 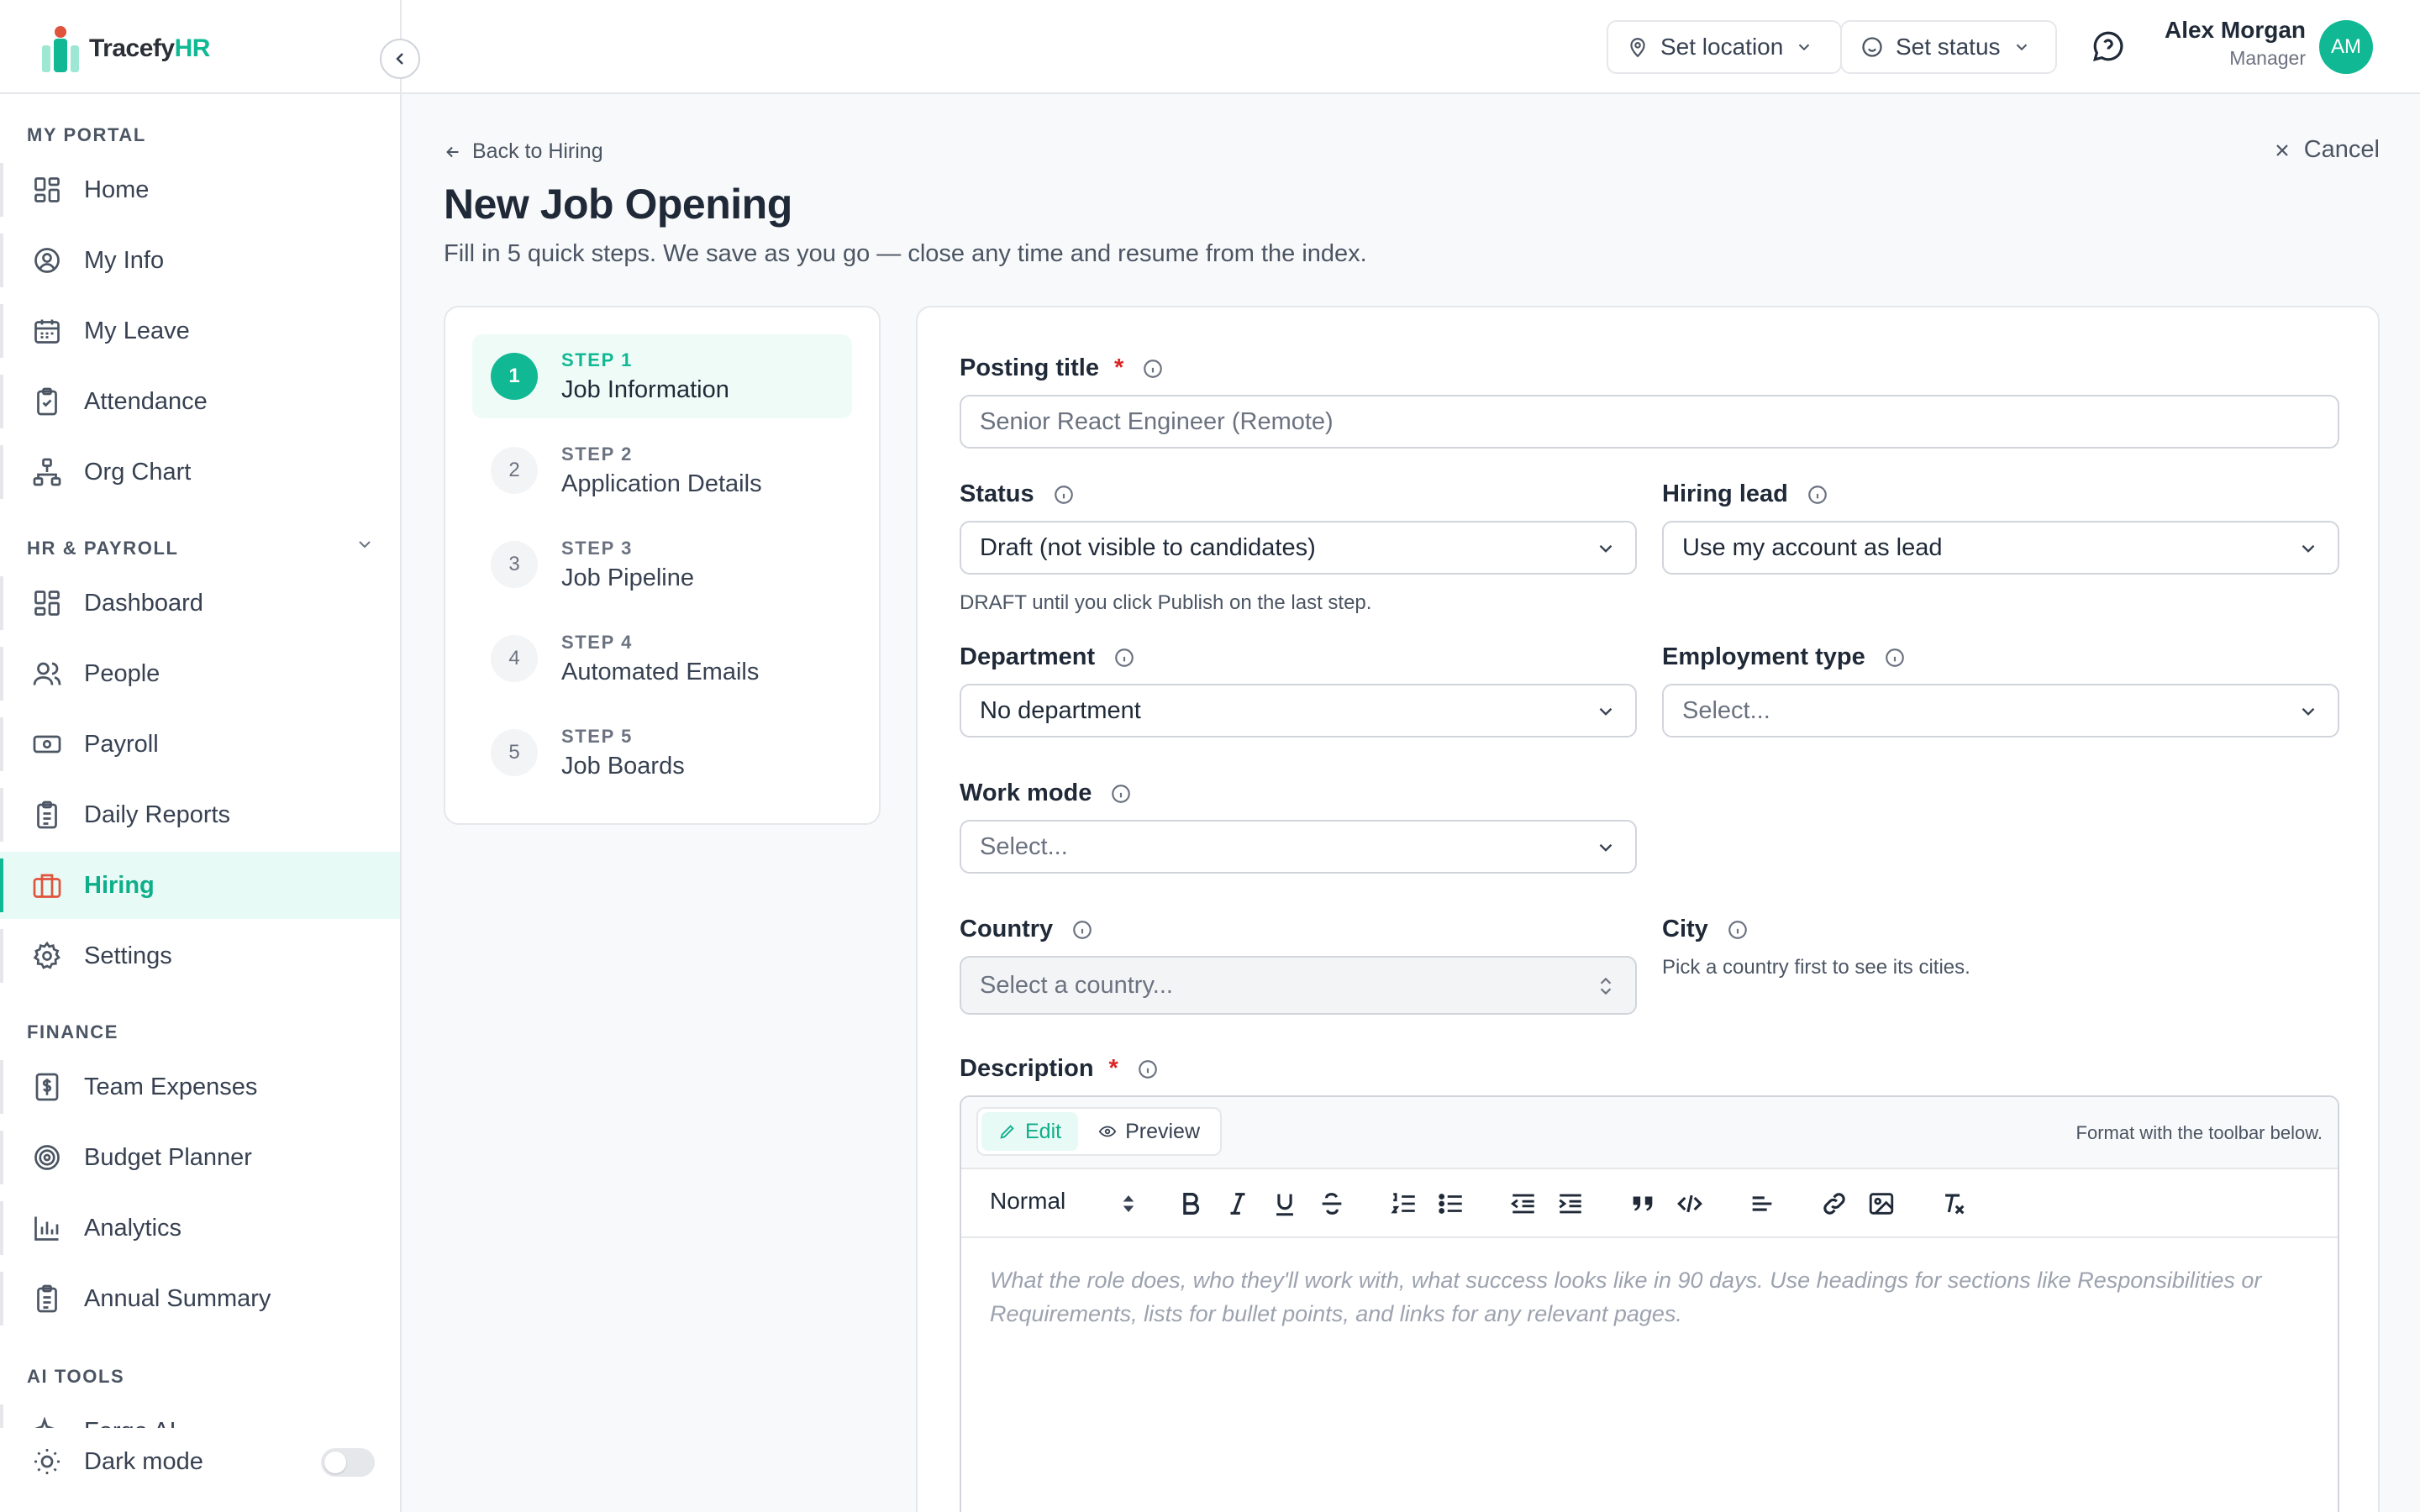 I want to click on step-label: STEP 4, so click(x=597, y=642).